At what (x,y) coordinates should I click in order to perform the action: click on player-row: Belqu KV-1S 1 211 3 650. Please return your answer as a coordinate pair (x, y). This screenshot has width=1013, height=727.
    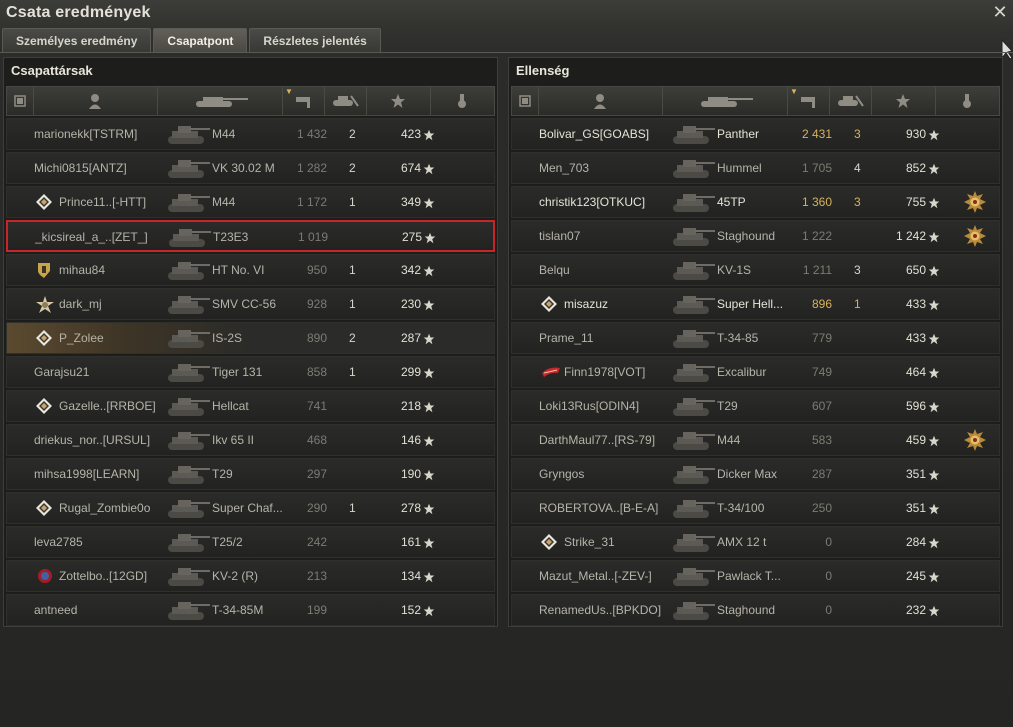
    Looking at the image, I should click on (755, 270).